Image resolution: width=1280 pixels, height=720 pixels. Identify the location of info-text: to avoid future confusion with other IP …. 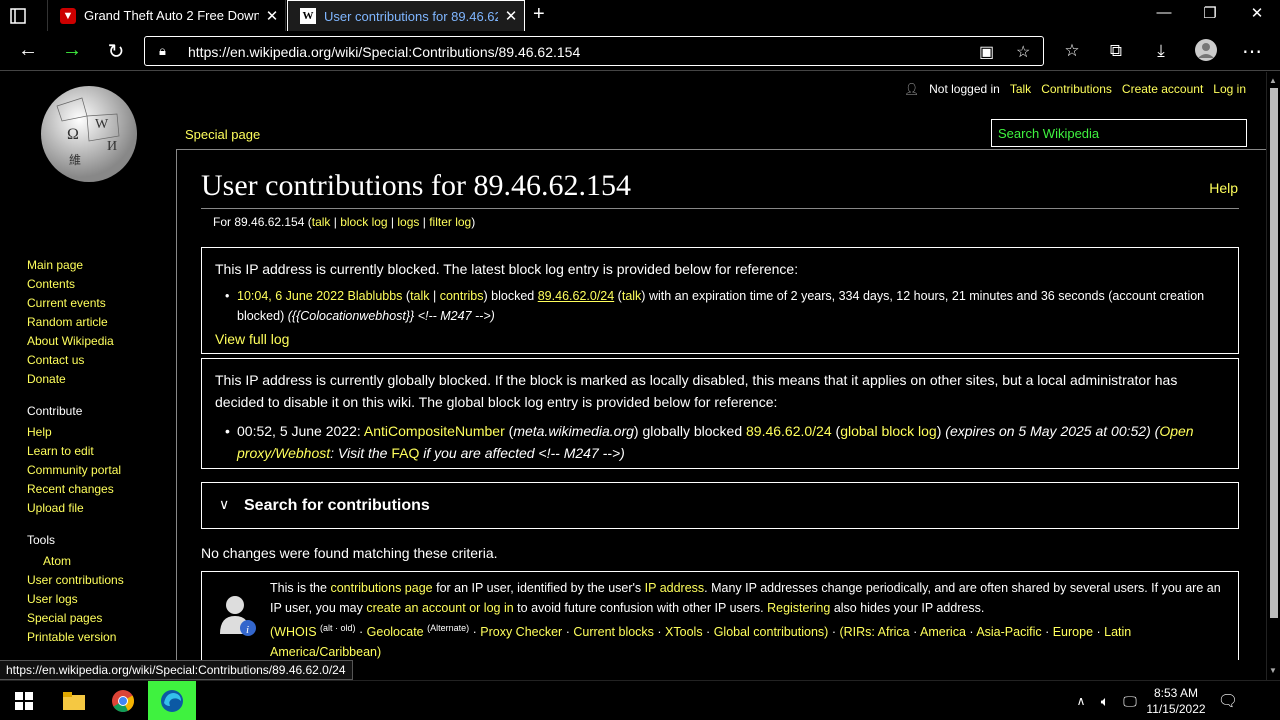
(640, 608).